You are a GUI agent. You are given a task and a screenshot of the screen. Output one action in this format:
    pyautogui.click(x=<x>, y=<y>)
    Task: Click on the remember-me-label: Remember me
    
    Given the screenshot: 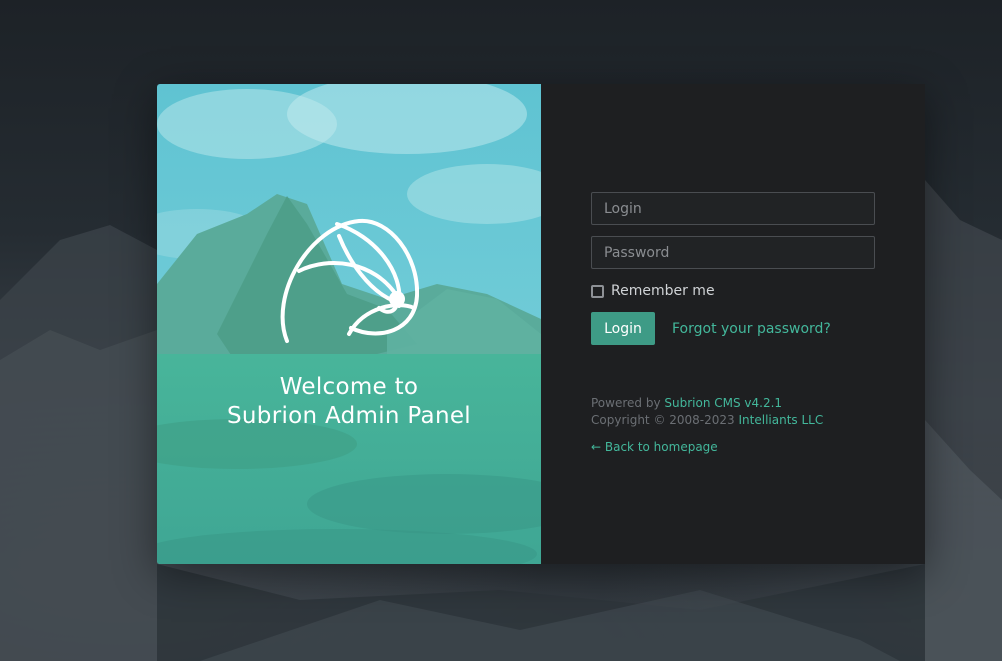 What is the action you would take?
    pyautogui.click(x=663, y=291)
    